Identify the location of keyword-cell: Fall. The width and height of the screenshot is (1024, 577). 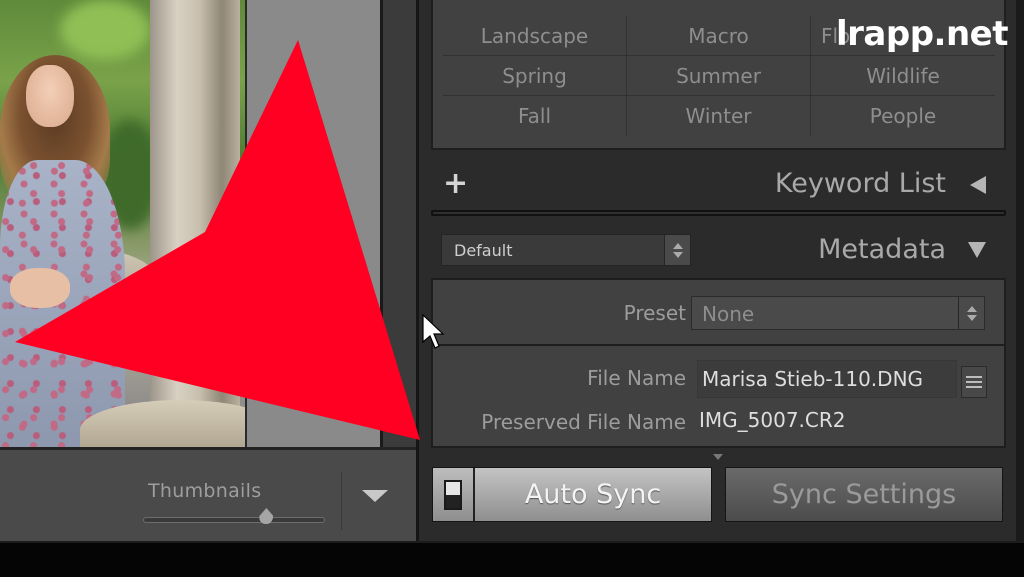
(535, 116).